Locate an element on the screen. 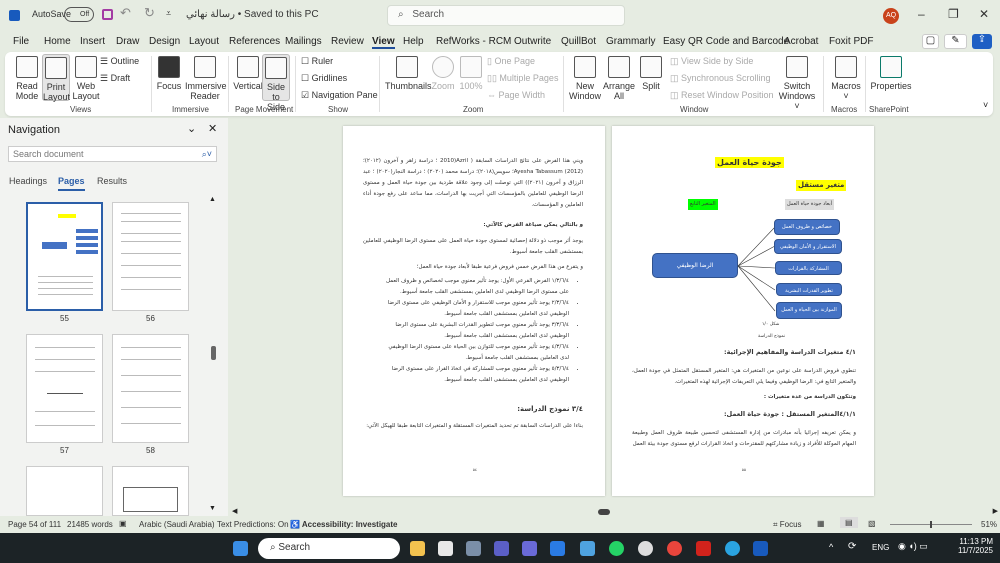 This screenshot has width=1000, height=563. tab-results: Results is located at coordinates (112, 181).